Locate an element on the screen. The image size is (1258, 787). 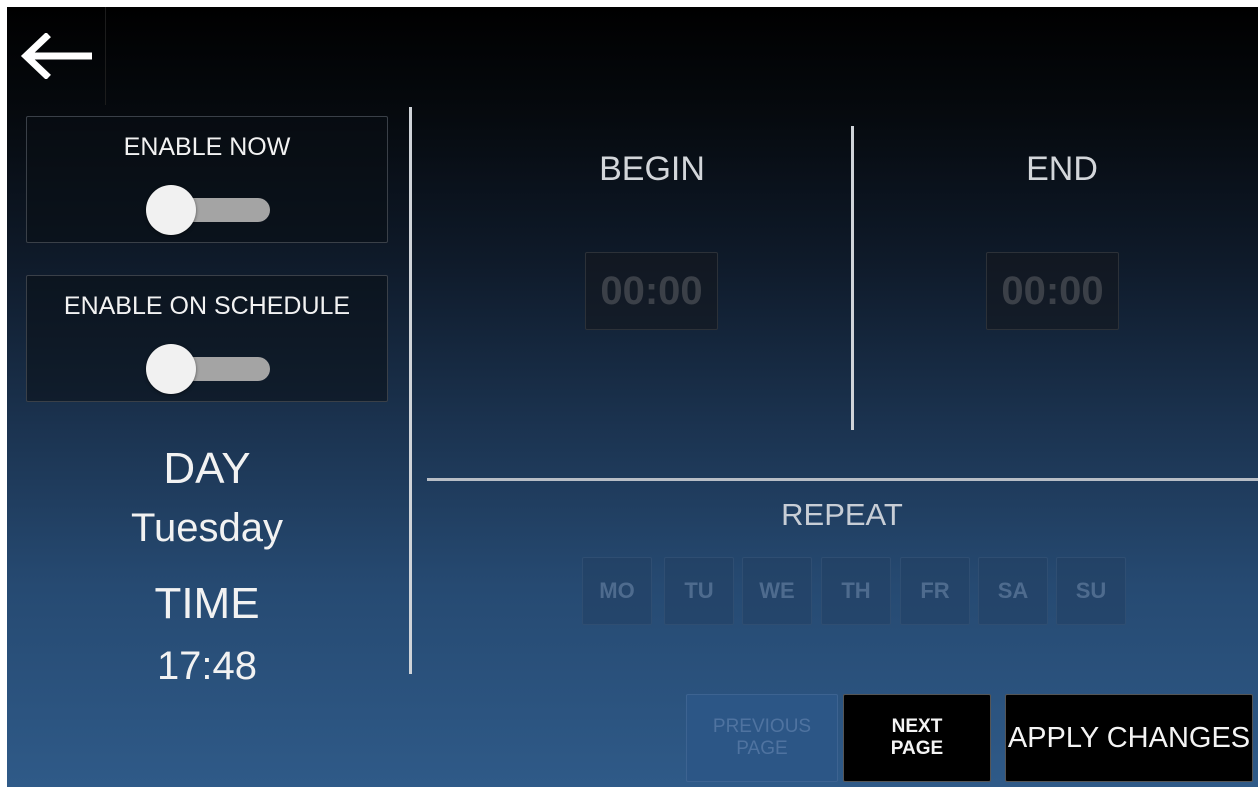
next-page-button: NEXT PAGE is located at coordinates (917, 738).